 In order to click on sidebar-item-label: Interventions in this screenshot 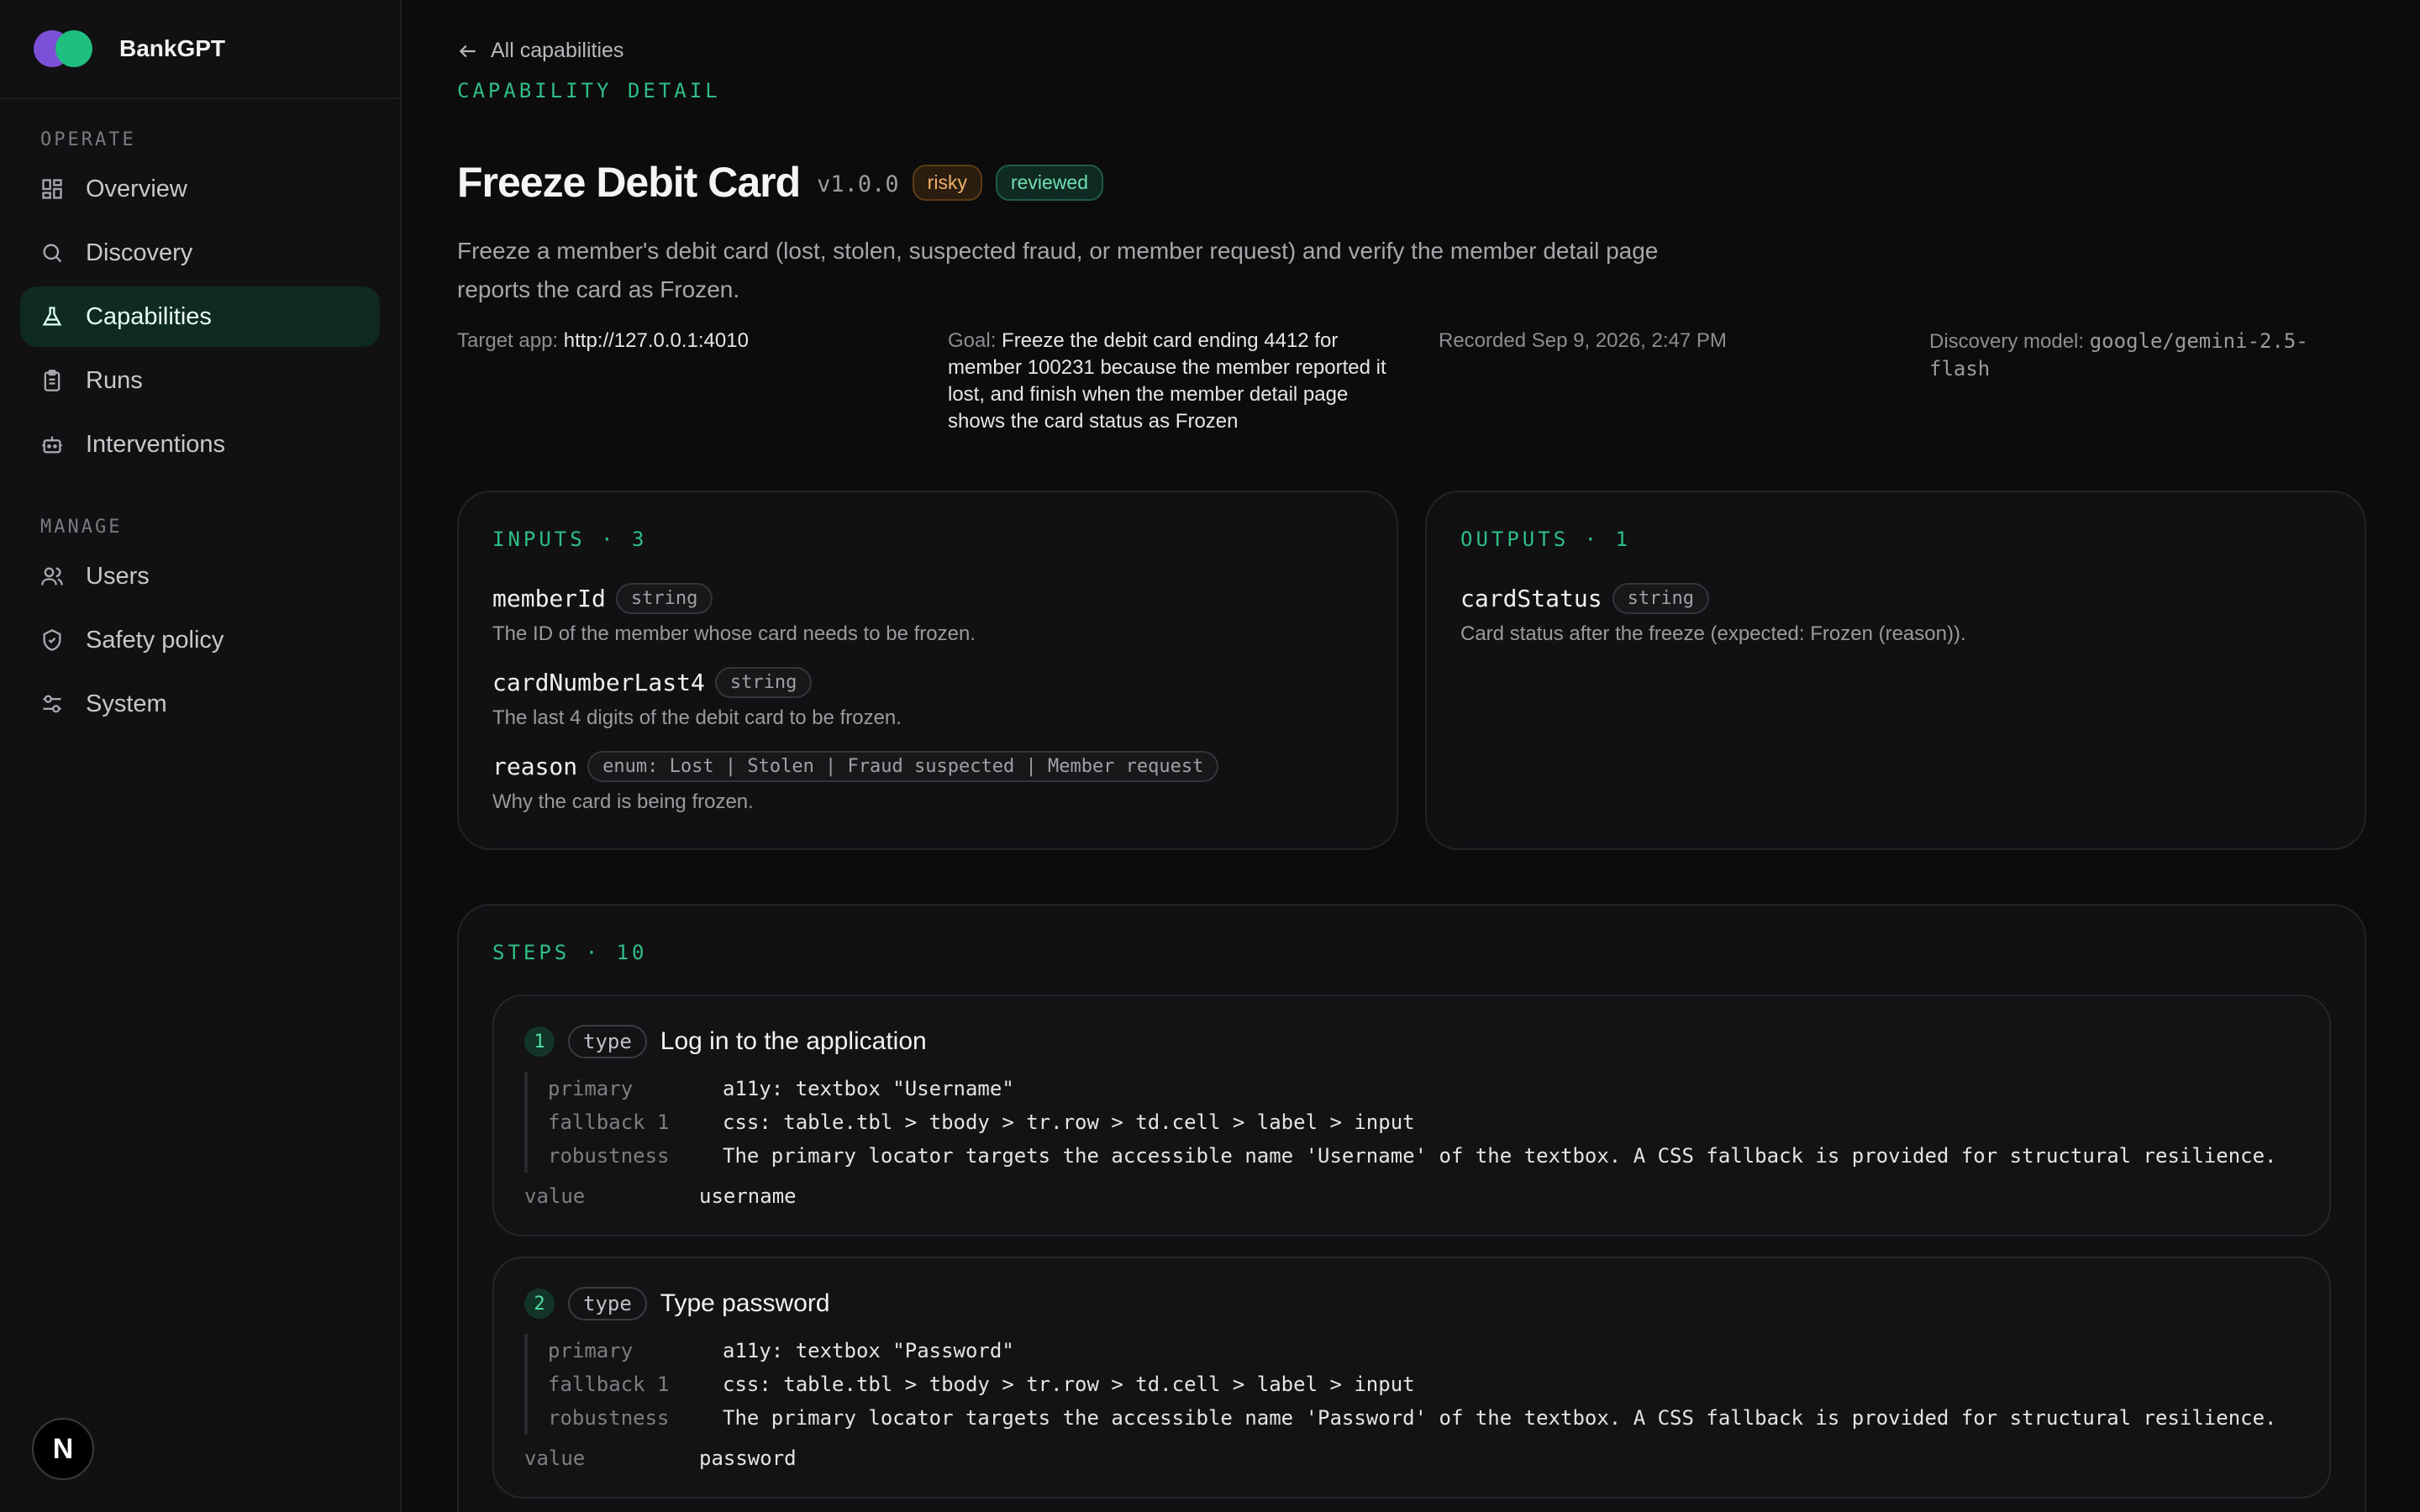, I will do `click(156, 444)`.